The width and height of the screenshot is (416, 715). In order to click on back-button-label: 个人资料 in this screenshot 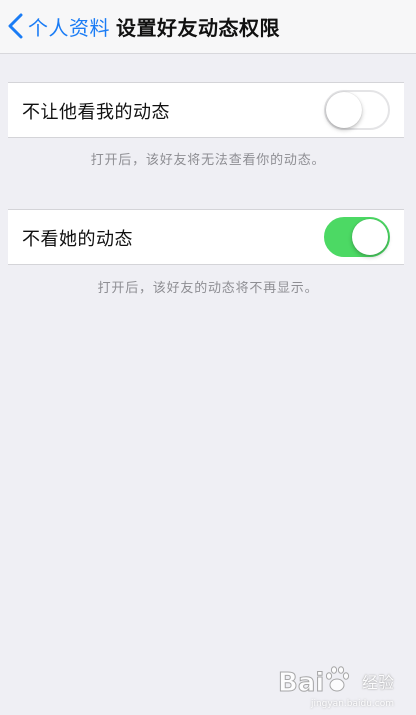, I will do `click(69, 27)`.